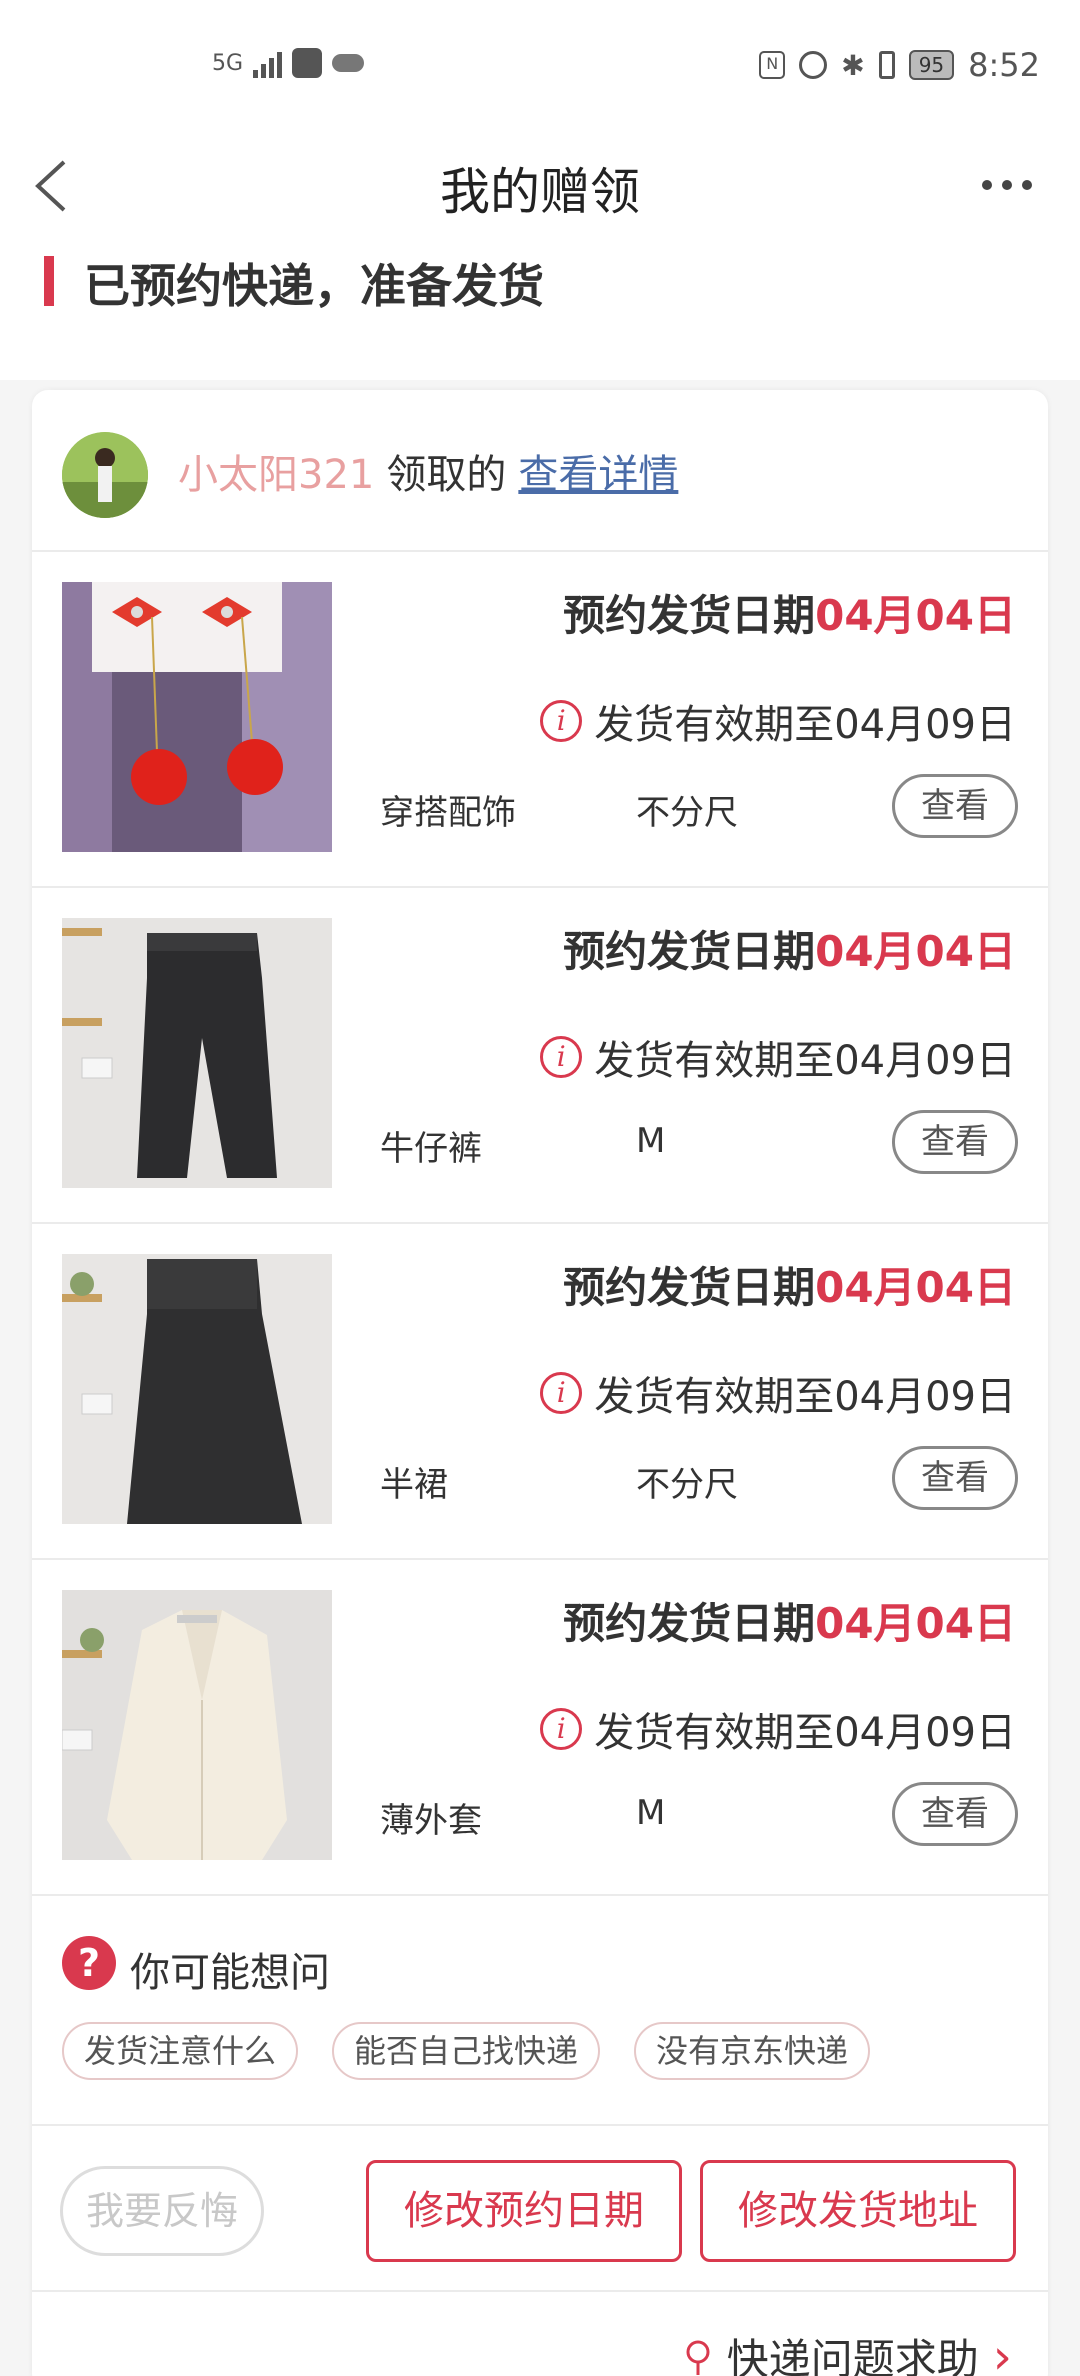  I want to click on owner-suffix: 领取的, so click(446, 475).